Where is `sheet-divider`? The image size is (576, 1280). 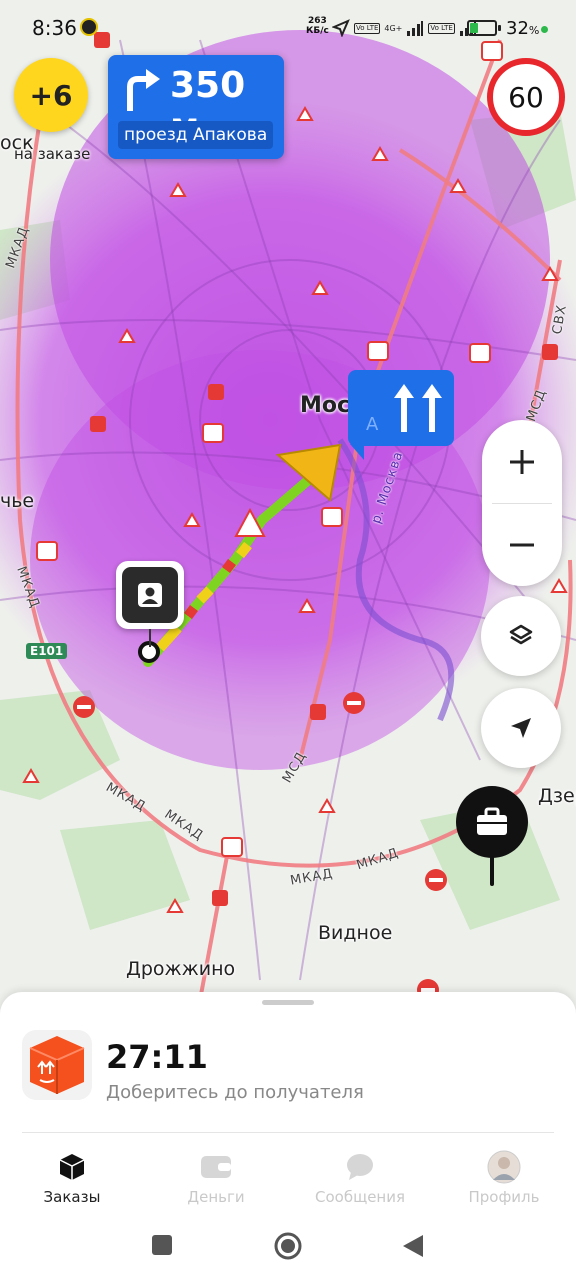 sheet-divider is located at coordinates (288, 1132).